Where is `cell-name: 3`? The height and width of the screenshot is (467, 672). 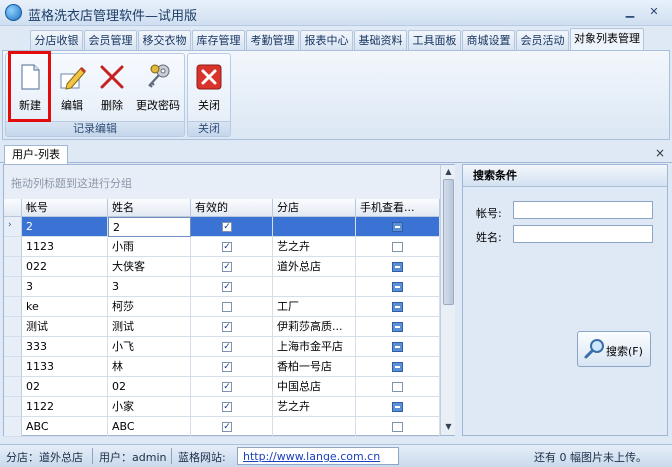
cell-name: 3 is located at coordinates (149, 287).